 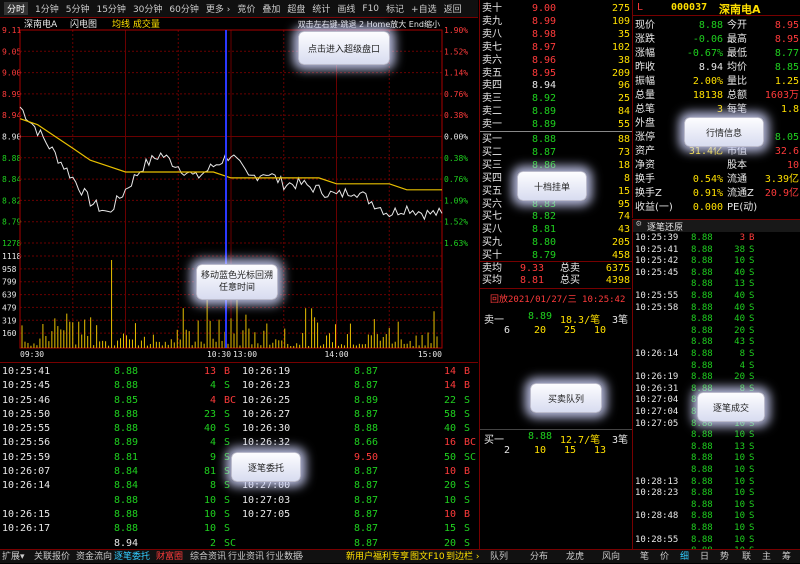 What do you see at coordinates (245, 354) in the screenshot?
I see `time-tick-label: 13:00` at bounding box center [245, 354].